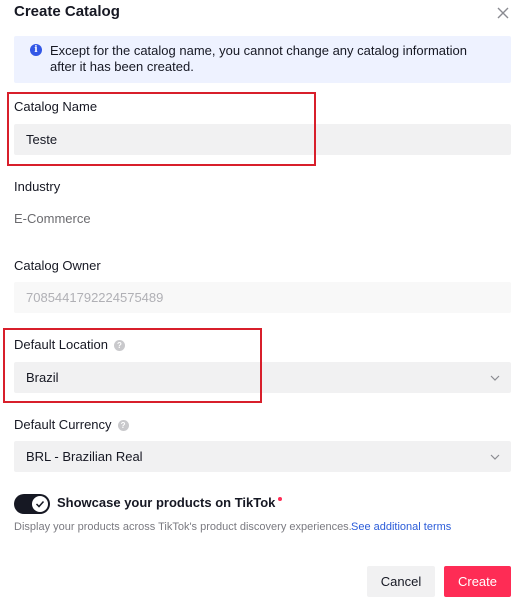 This screenshot has width=530, height=612. I want to click on default-location-select: Brazil, so click(262, 377).